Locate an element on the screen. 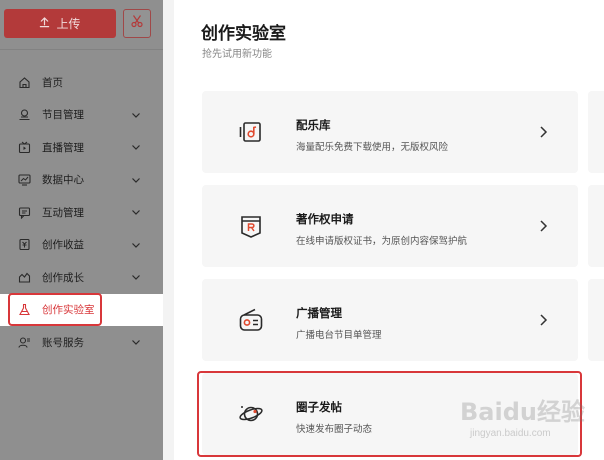 The width and height of the screenshot is (604, 460). card-title: 广播管理 is located at coordinates (319, 314).